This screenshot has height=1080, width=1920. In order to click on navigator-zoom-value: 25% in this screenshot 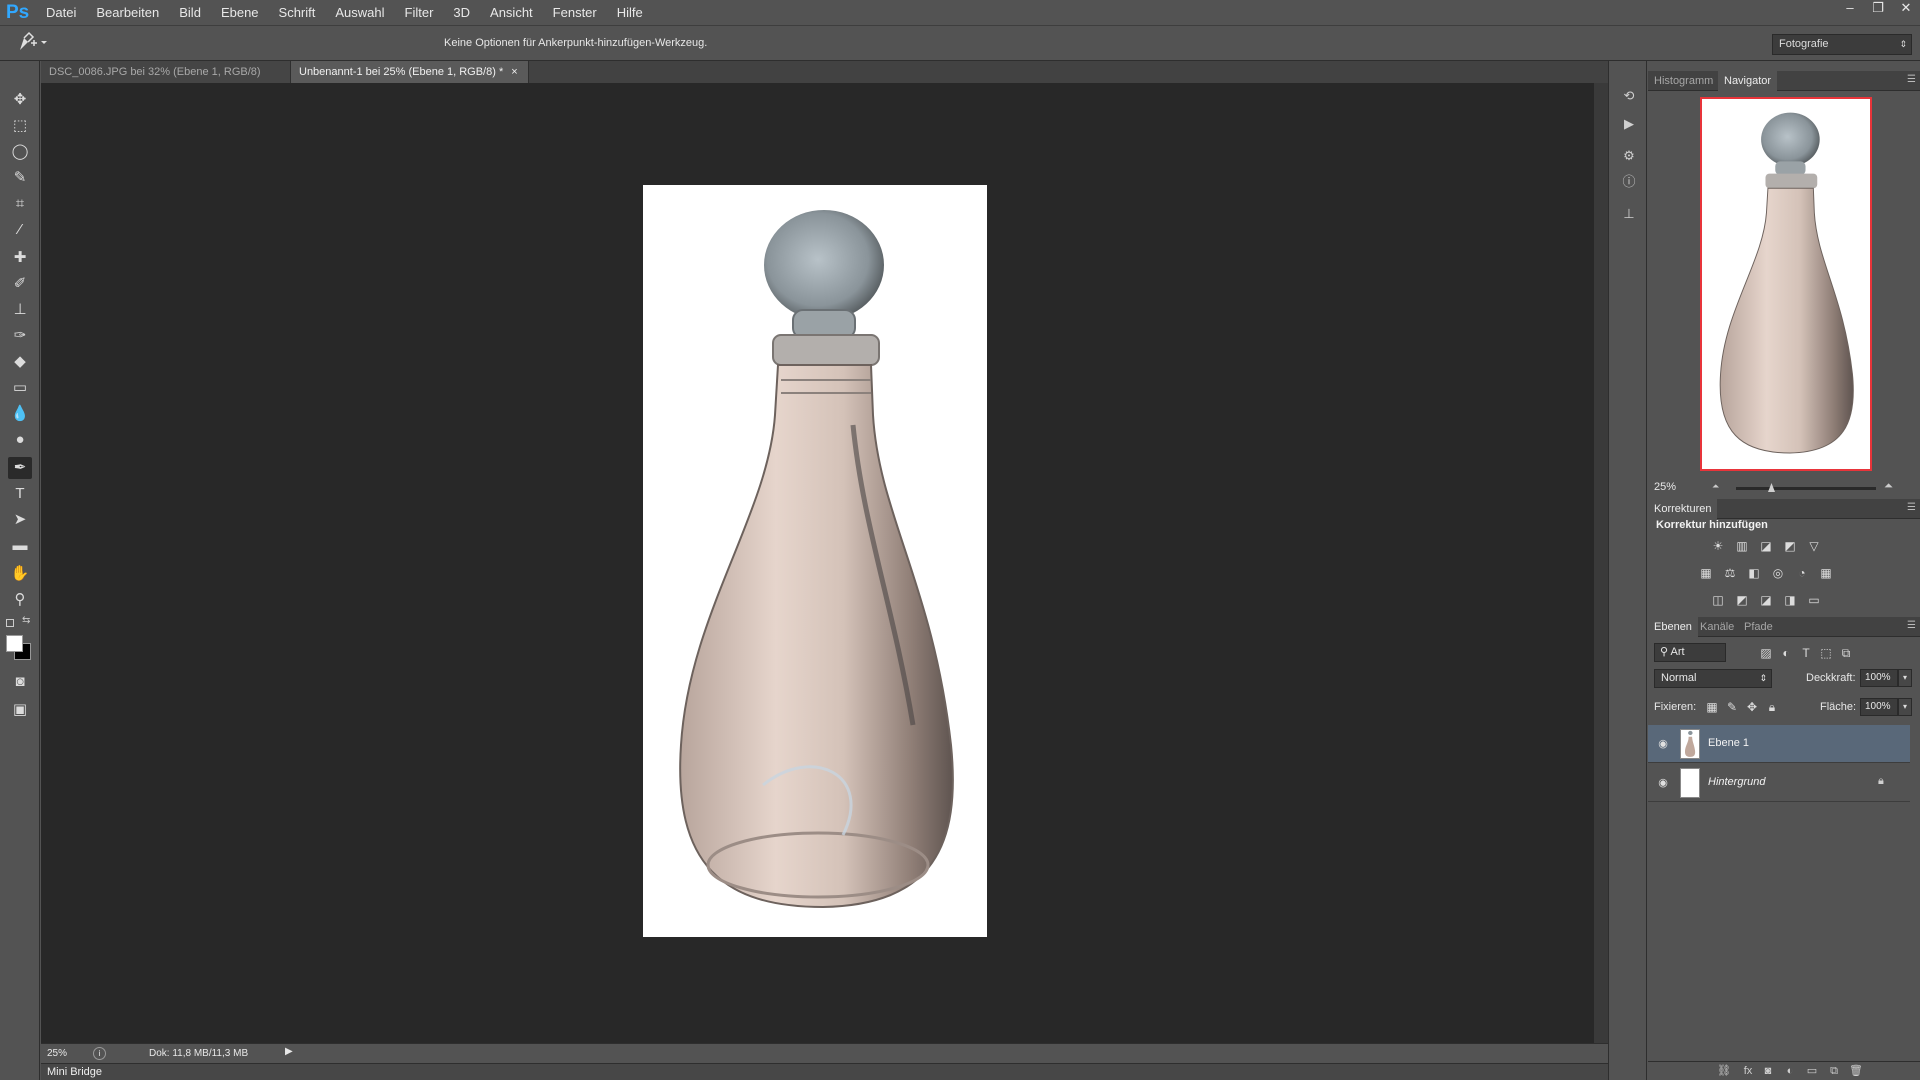, I will do `click(1665, 487)`.